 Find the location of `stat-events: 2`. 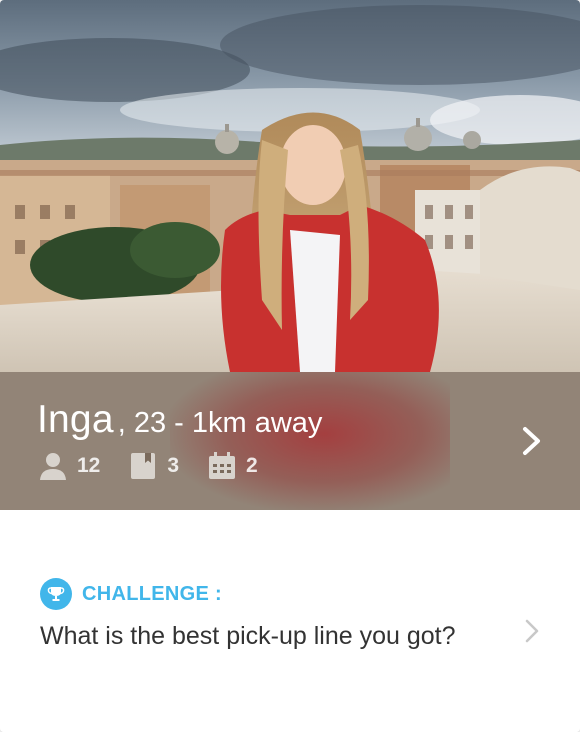

stat-events: 2 is located at coordinates (232, 466).